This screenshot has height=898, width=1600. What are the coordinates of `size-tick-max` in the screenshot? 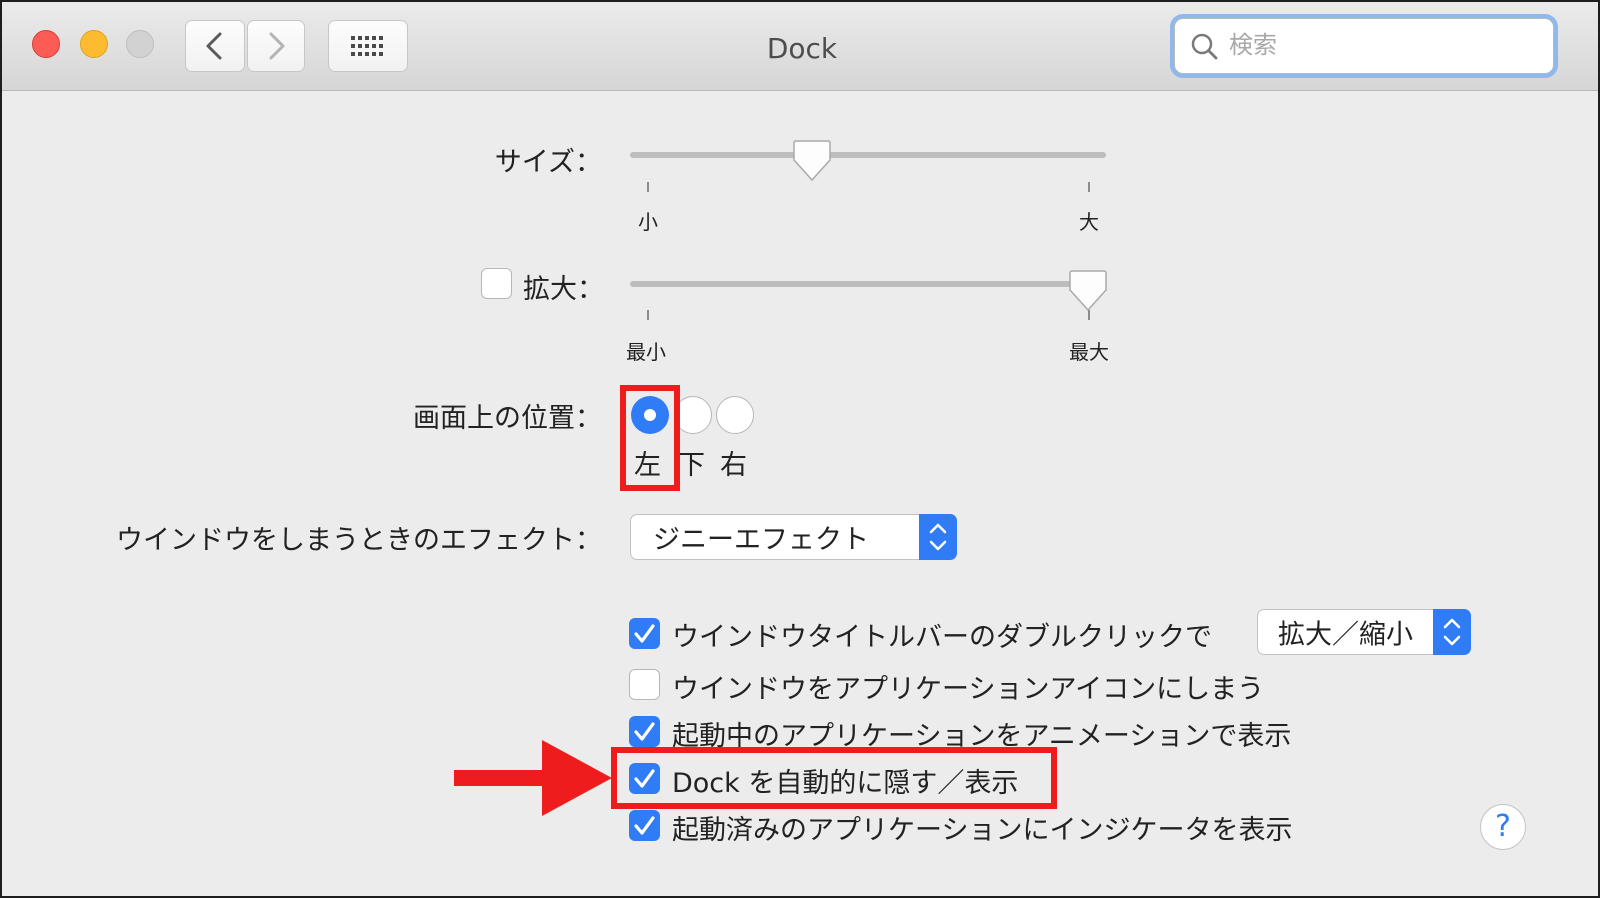 It's located at (1089, 187).